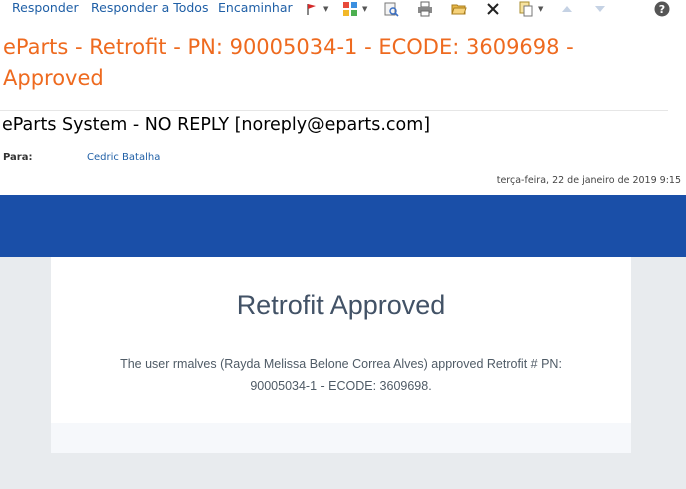  Describe the element at coordinates (350, 9) in the screenshot. I see `categorize-icon` at that location.